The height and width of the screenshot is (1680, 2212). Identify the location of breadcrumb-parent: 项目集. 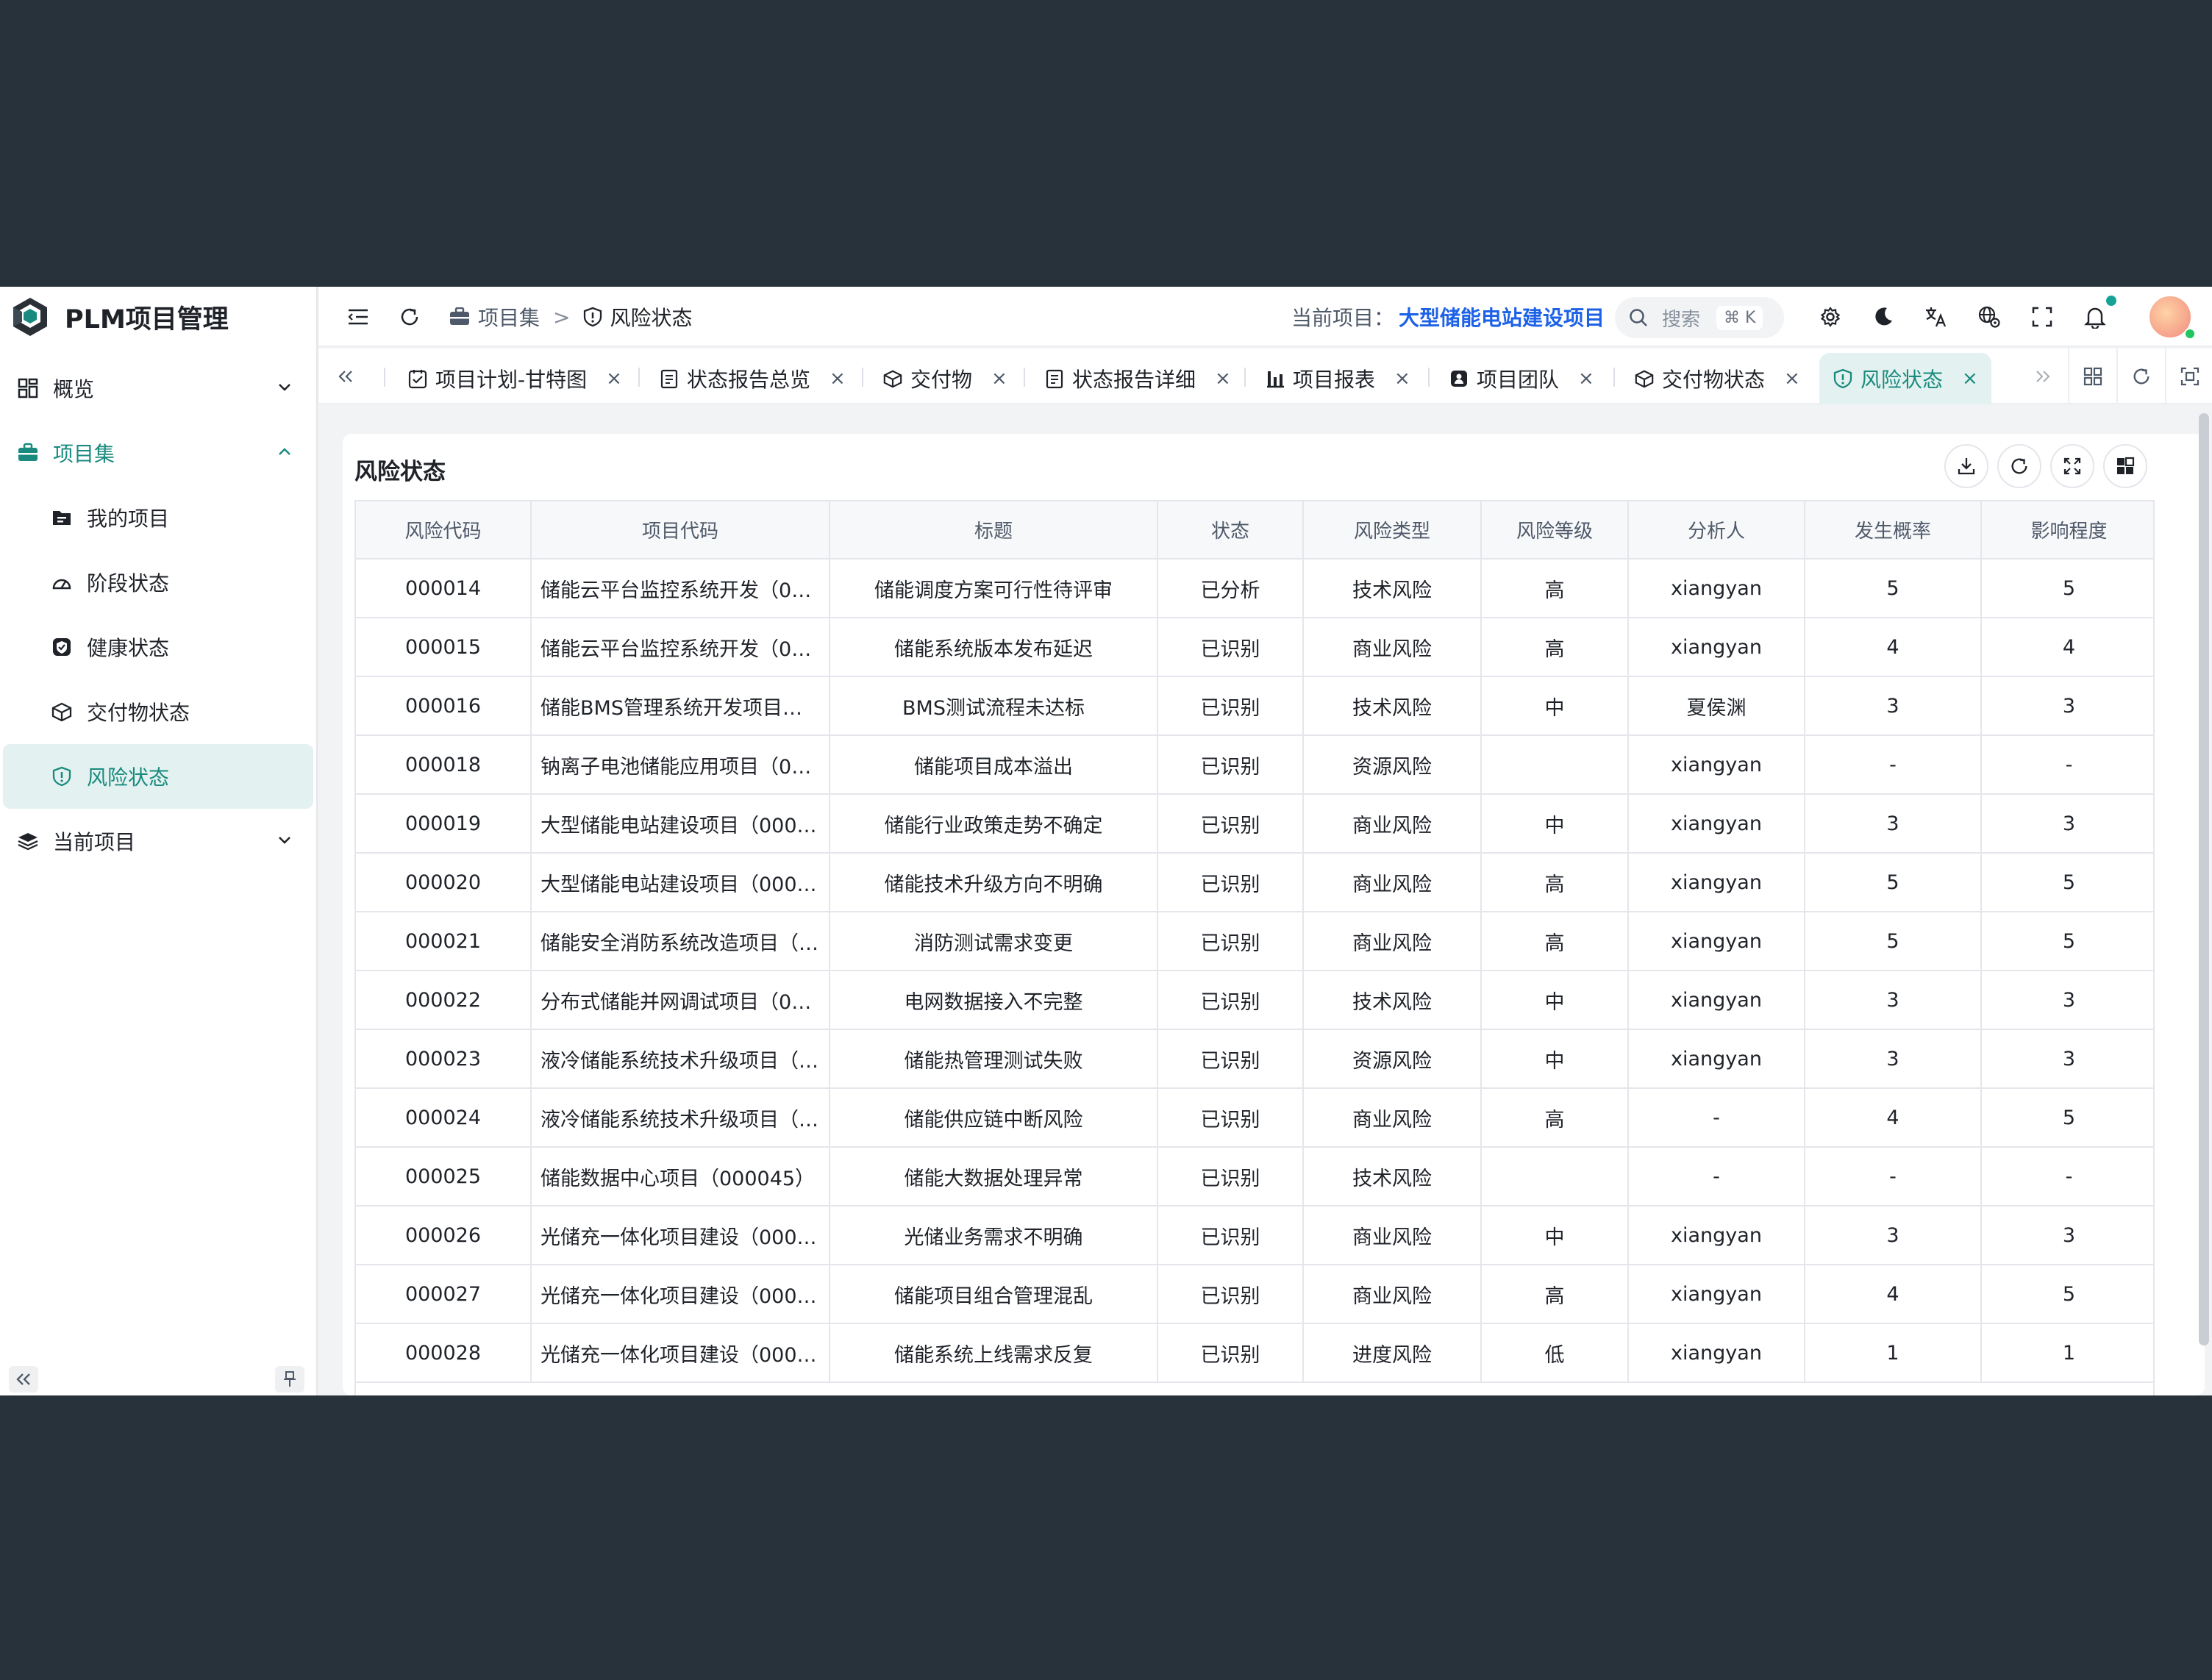
(509, 317).